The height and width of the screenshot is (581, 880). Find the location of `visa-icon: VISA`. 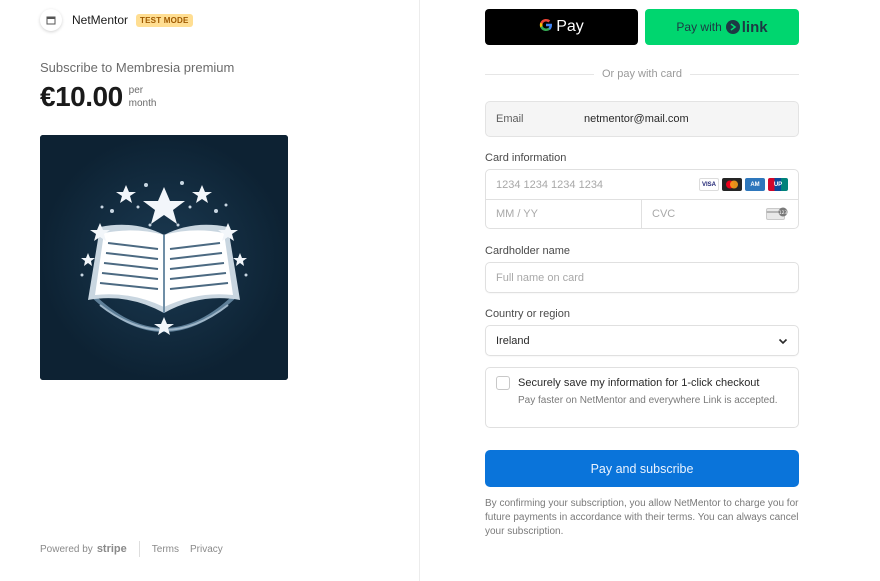

visa-icon: VISA is located at coordinates (709, 184).